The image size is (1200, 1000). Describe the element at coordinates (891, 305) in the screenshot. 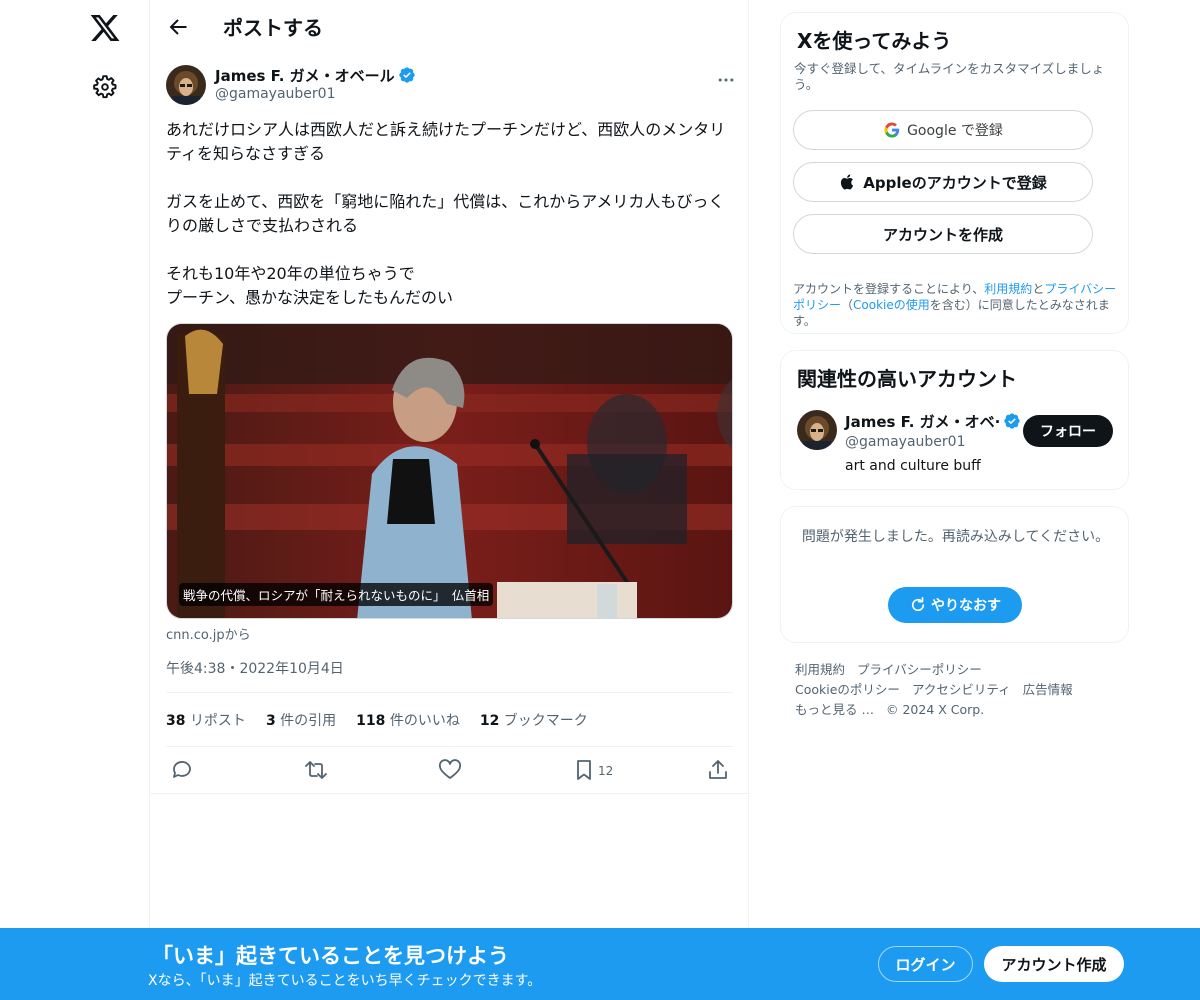

I see `cookie-link: Cookieの使用` at that location.